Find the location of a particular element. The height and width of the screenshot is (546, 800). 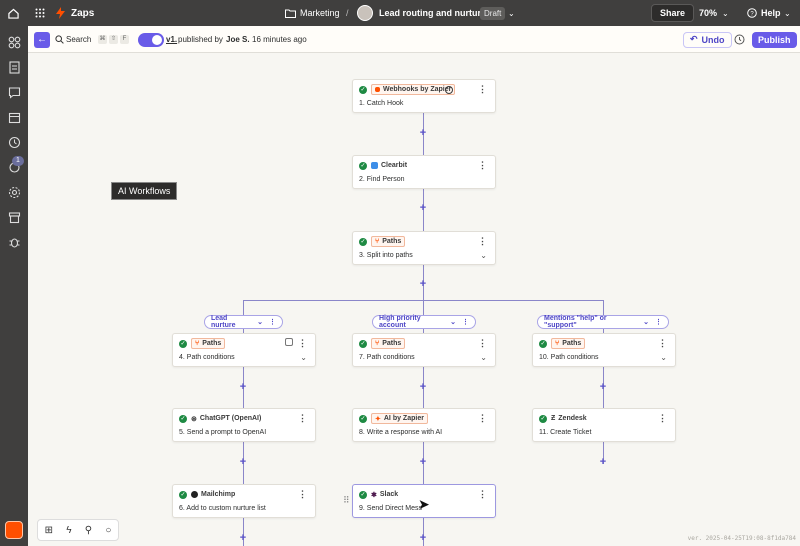

zapier-copilot-icon is located at coordinates (14, 530).